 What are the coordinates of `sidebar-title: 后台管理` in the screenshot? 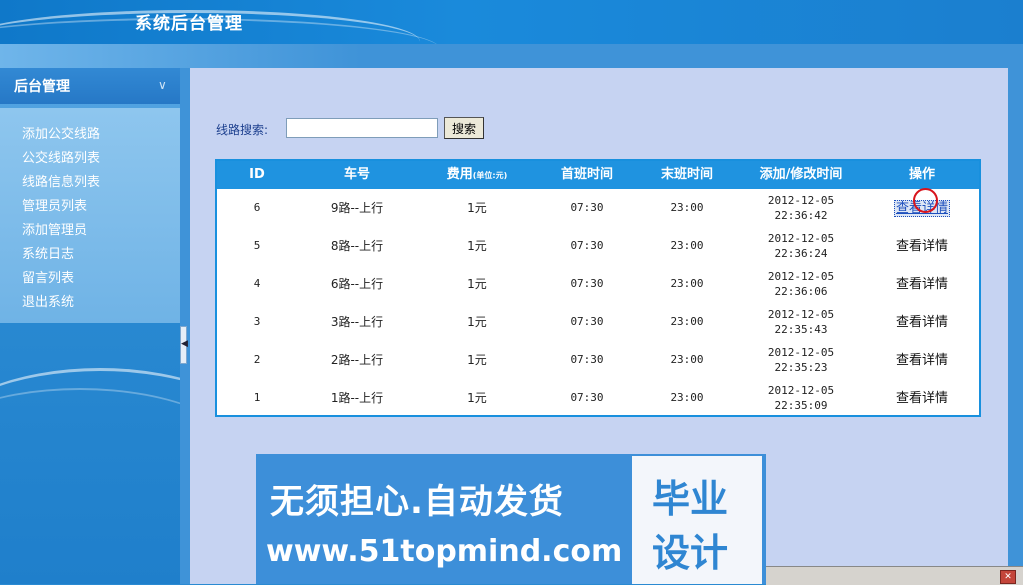 It's located at (42, 87).